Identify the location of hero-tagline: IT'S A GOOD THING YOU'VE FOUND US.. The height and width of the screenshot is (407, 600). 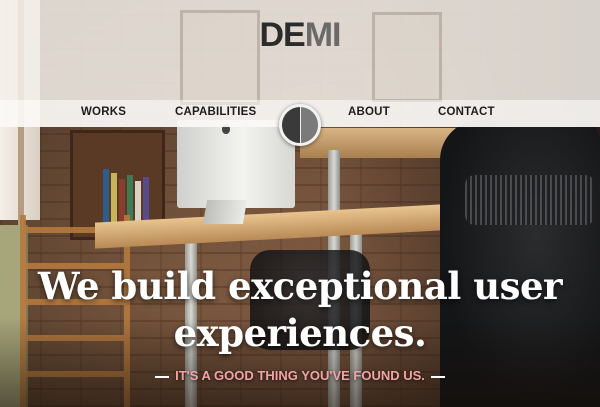
(300, 375).